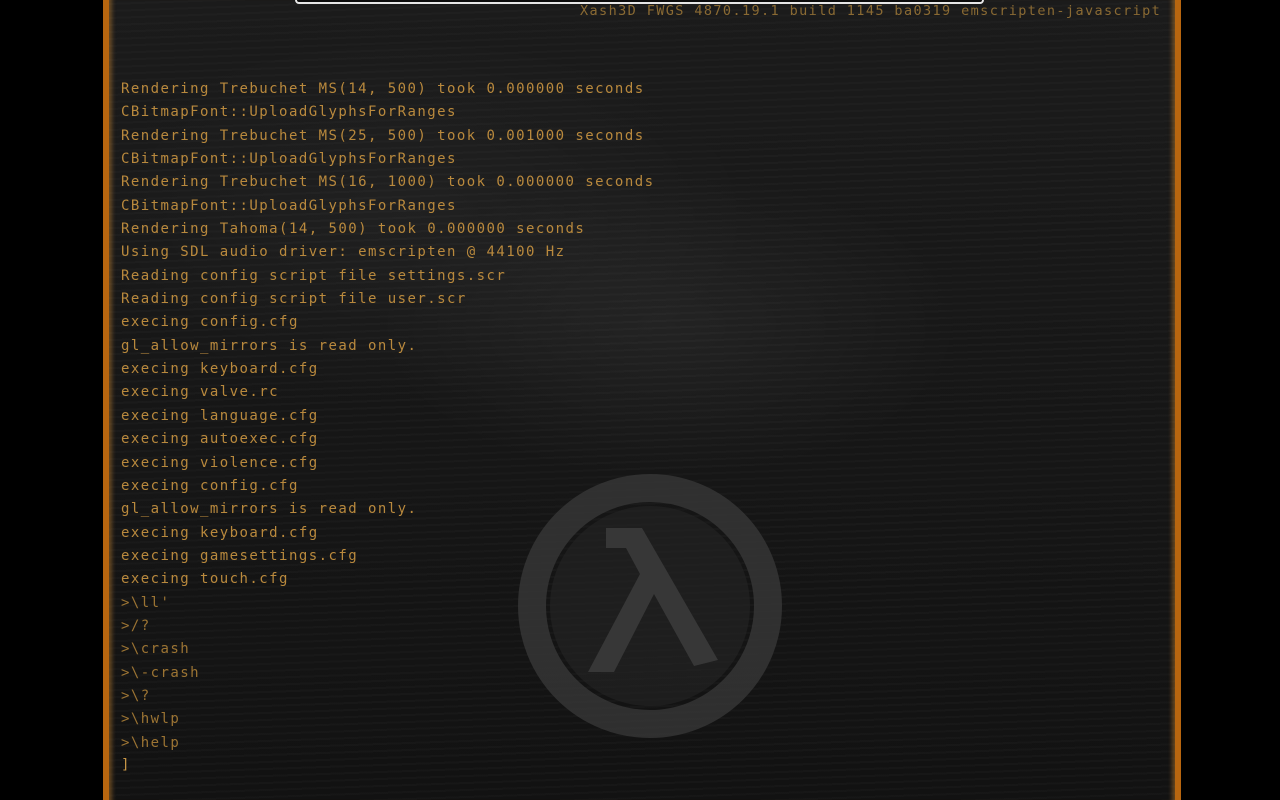  What do you see at coordinates (220, 439) in the screenshot?
I see `console-line: execing autoexec.cfg` at bounding box center [220, 439].